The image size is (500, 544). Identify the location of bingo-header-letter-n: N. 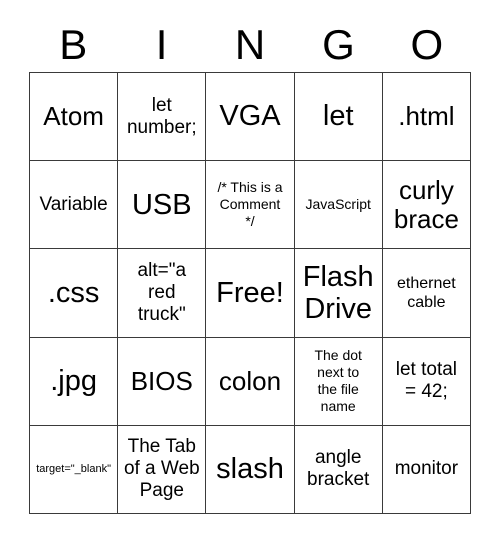
(250, 44).